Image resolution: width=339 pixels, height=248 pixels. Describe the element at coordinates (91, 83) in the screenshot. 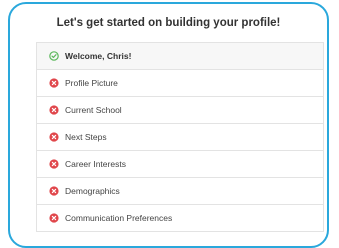

I see `step-label: Profile Picture` at that location.